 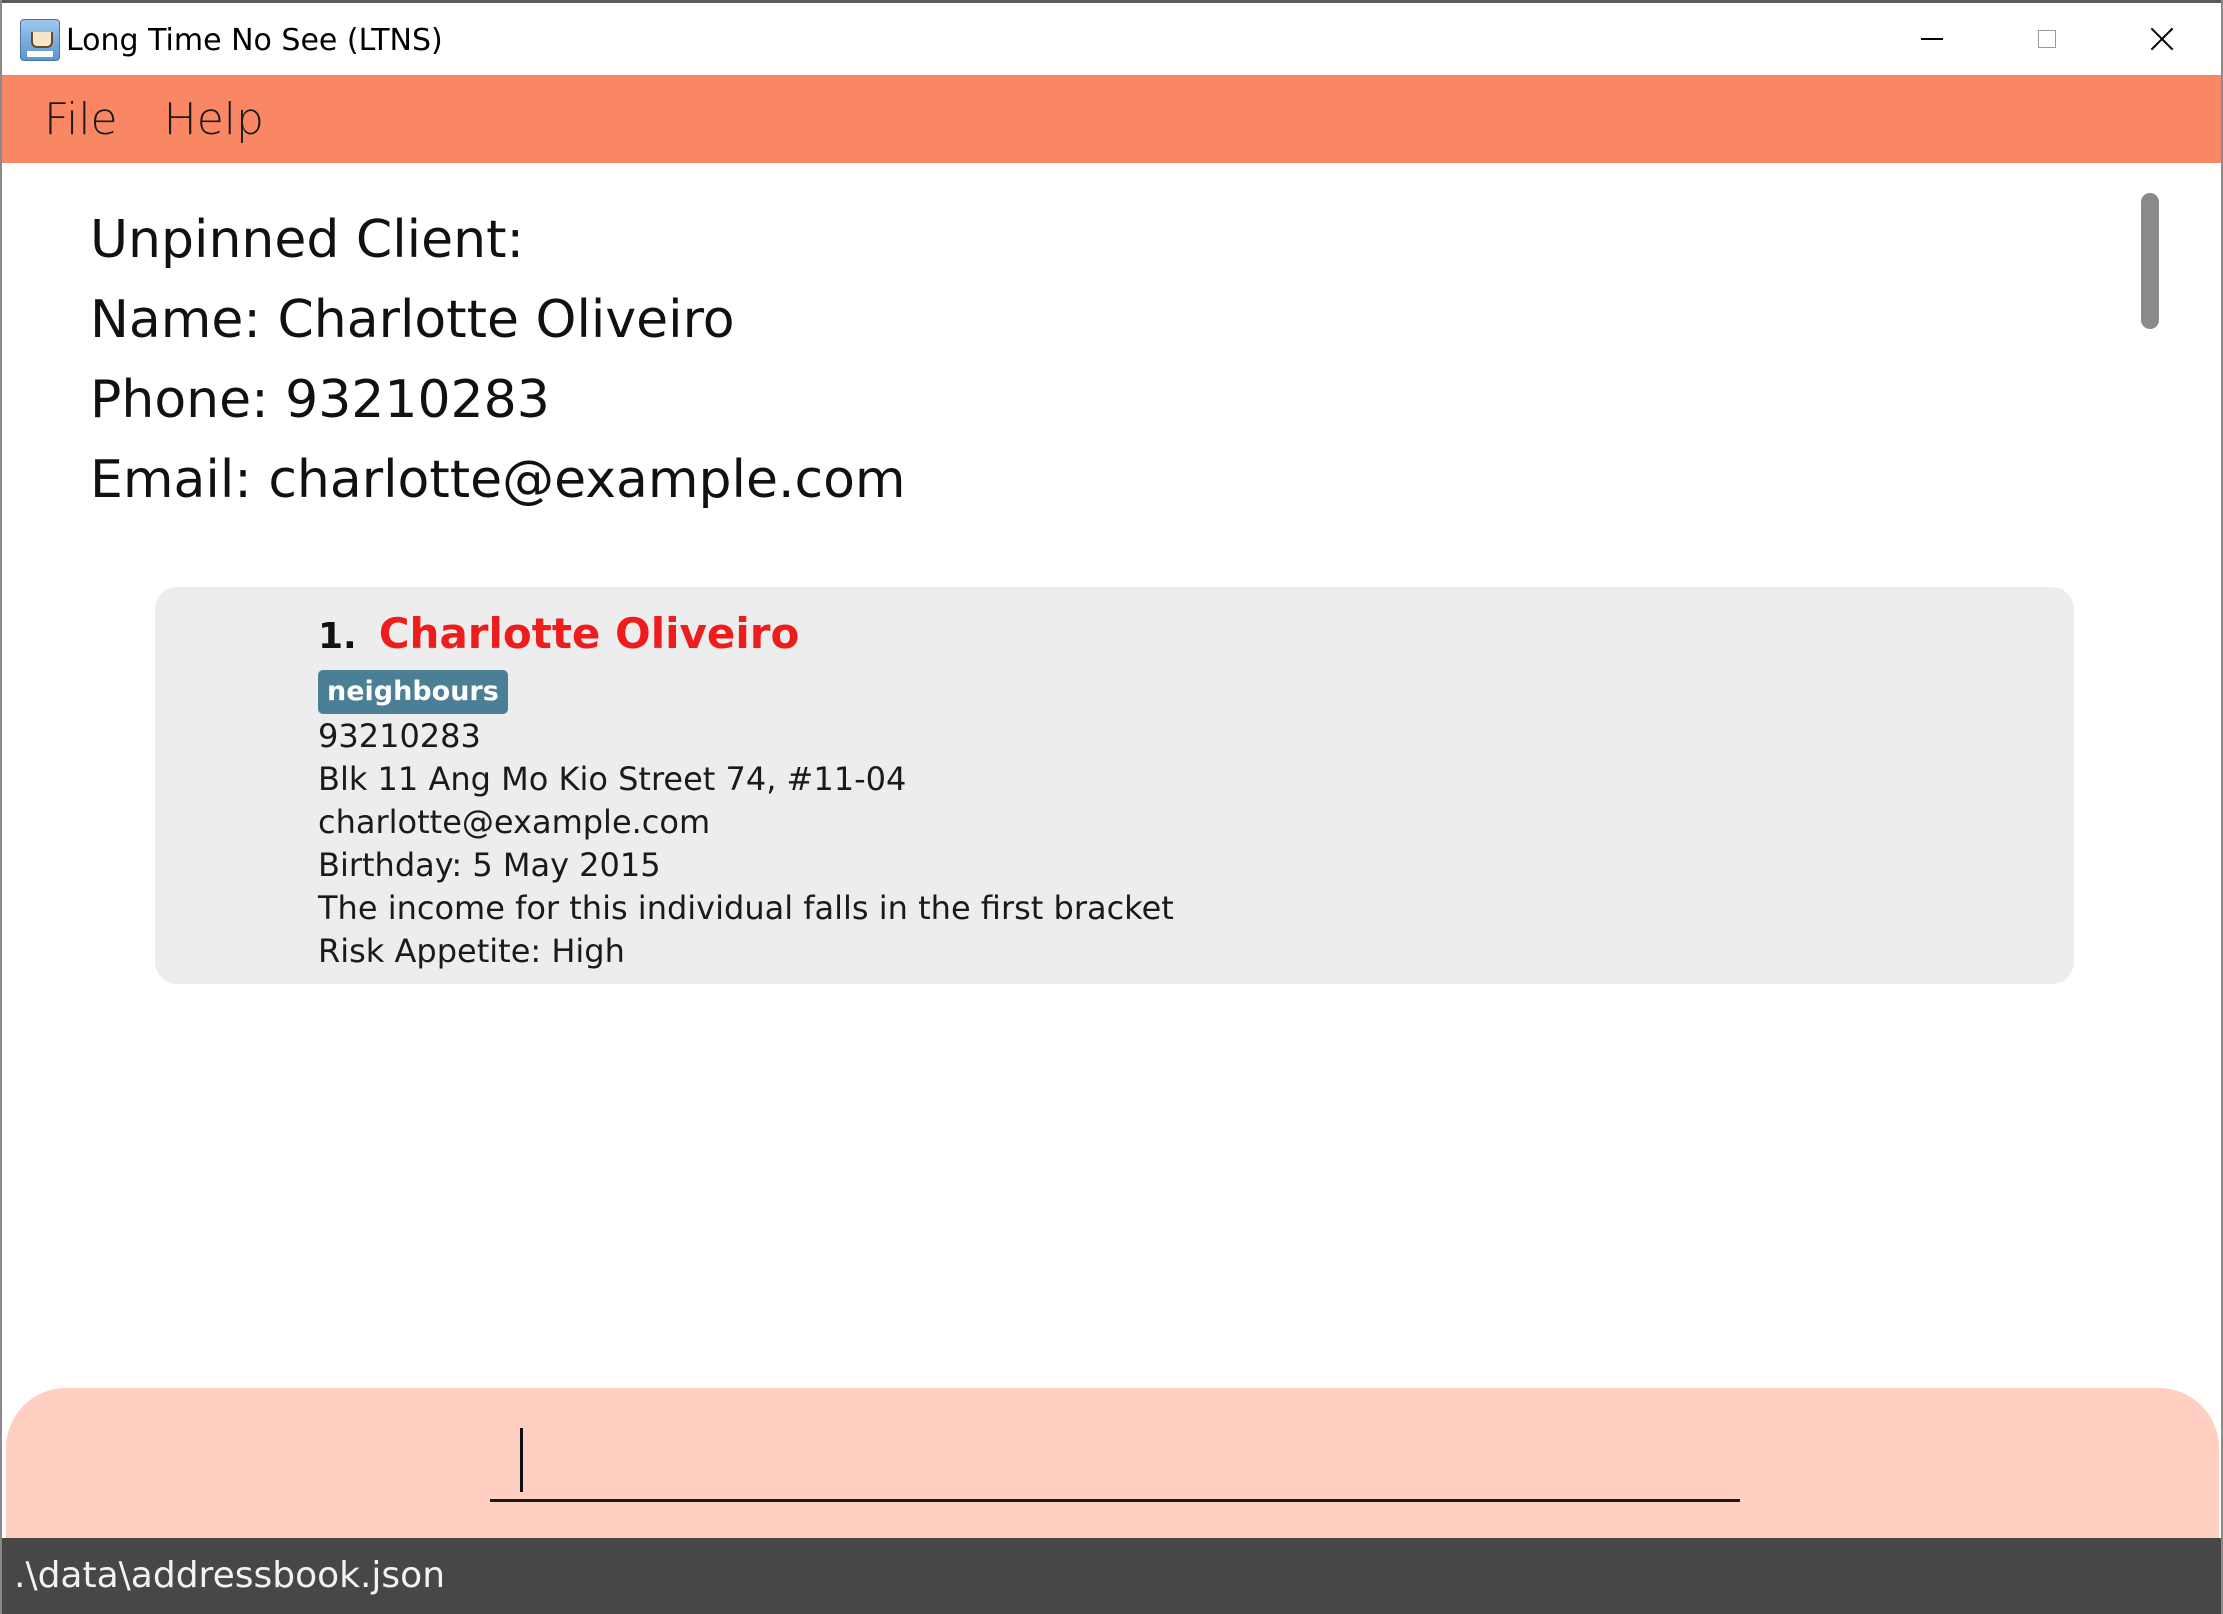 What do you see at coordinates (254, 40) in the screenshot?
I see `window-title: Long Time No See (LTNS)` at bounding box center [254, 40].